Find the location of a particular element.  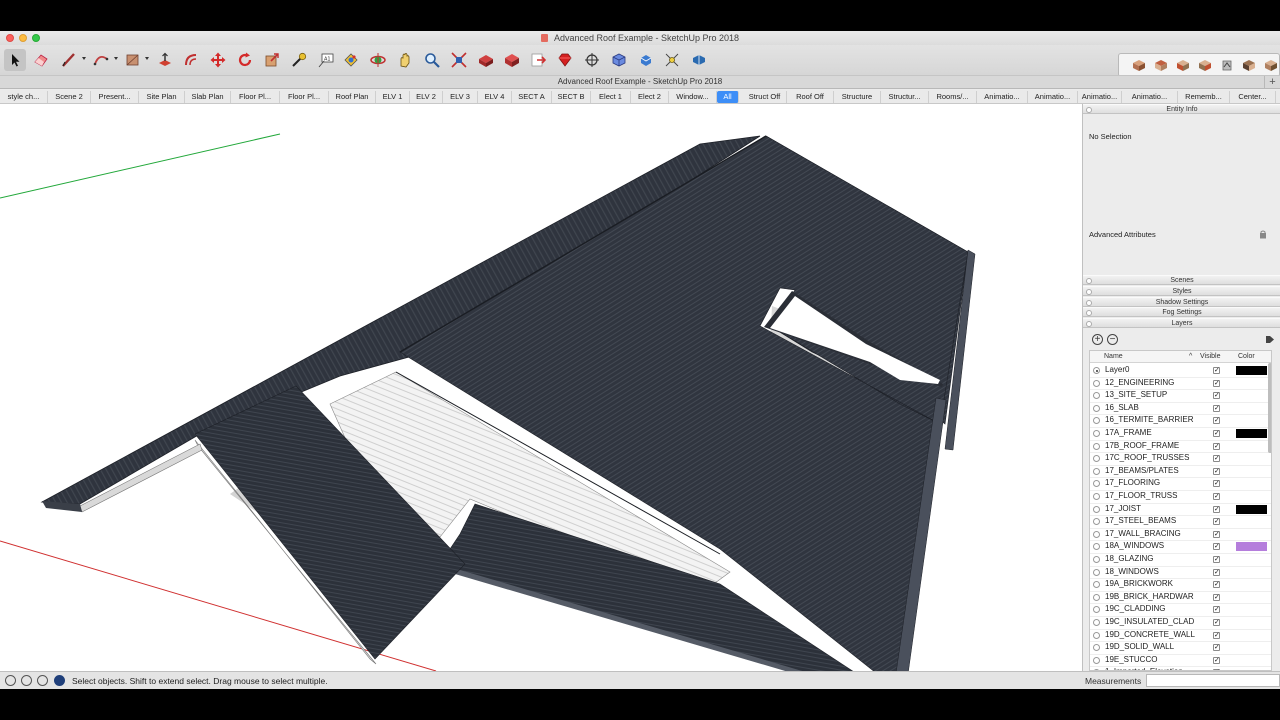

move-tool-button is located at coordinates (218, 60).